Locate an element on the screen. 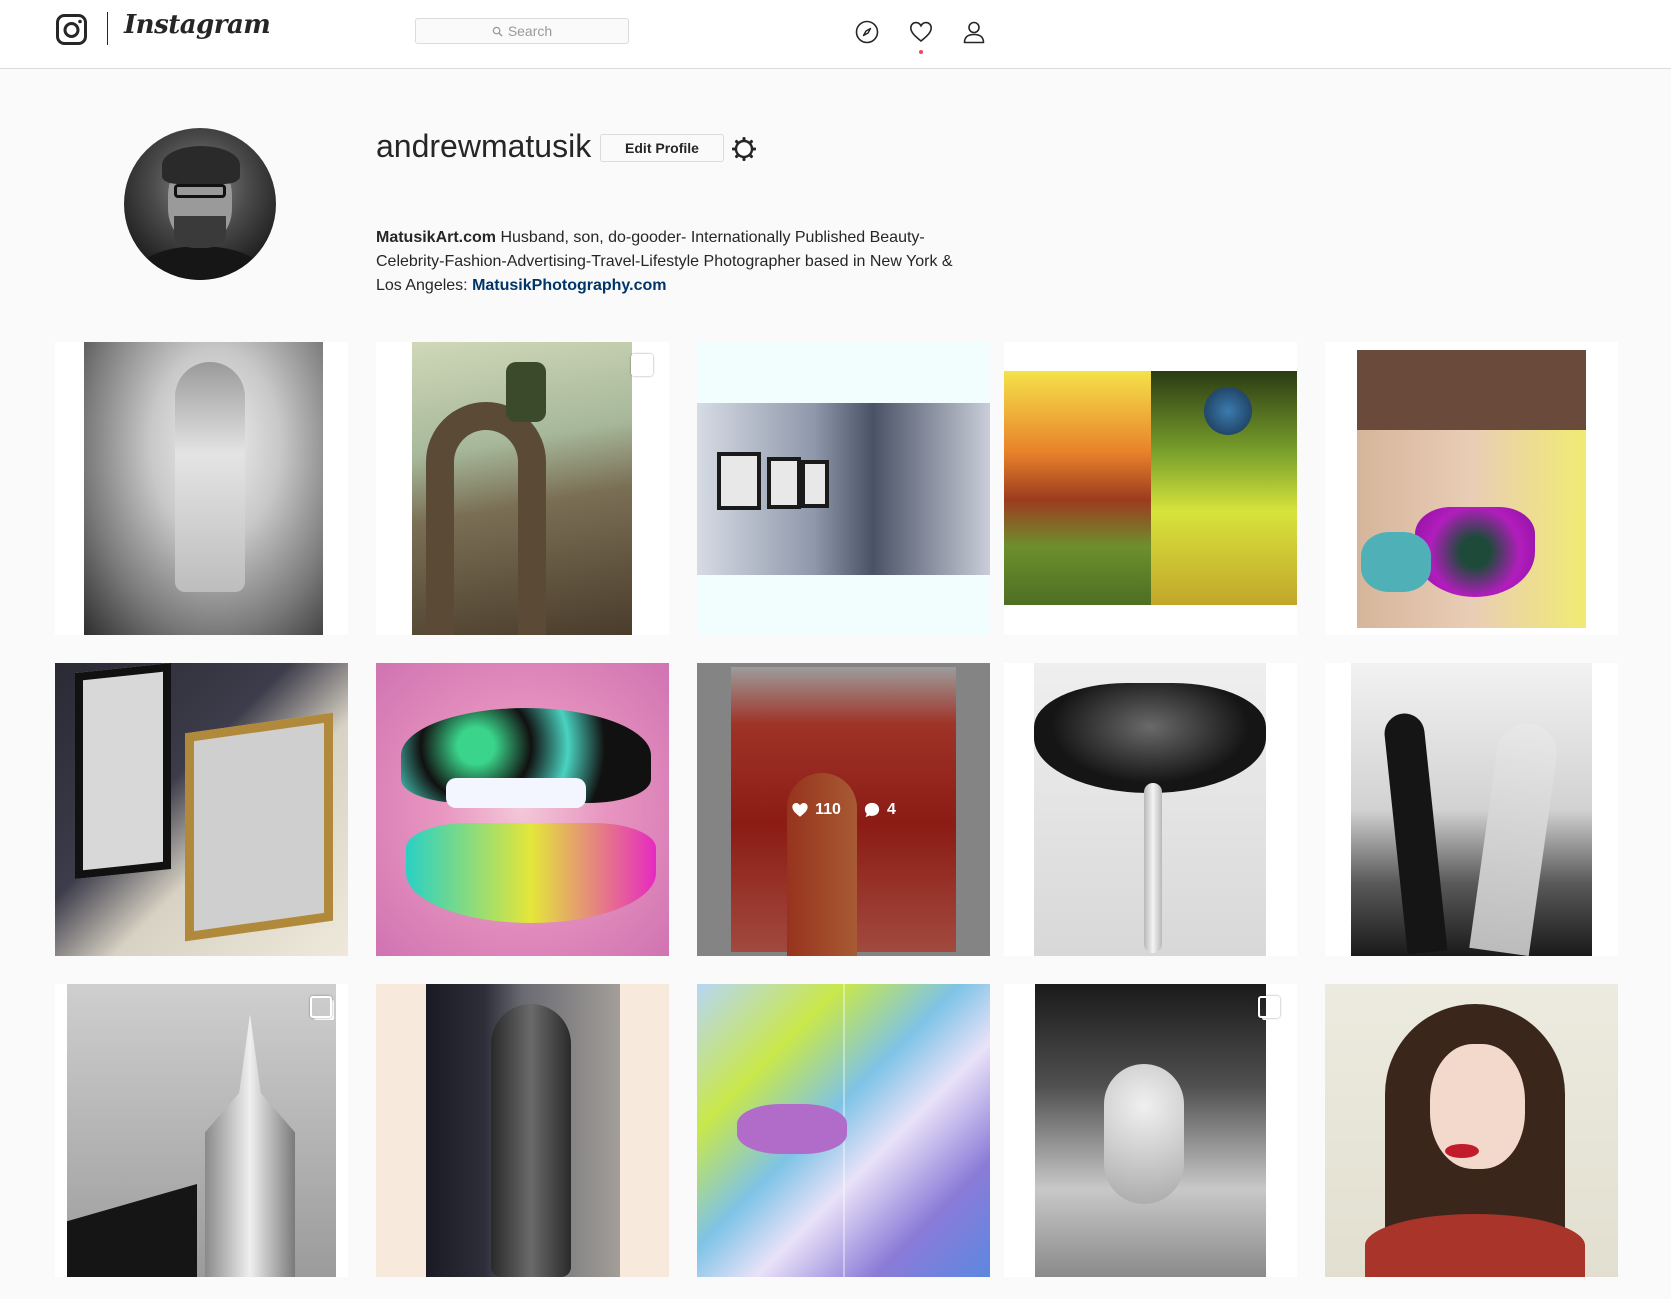 This screenshot has height=1299, width=1671. post-tile: 110 4 is located at coordinates (843, 809).